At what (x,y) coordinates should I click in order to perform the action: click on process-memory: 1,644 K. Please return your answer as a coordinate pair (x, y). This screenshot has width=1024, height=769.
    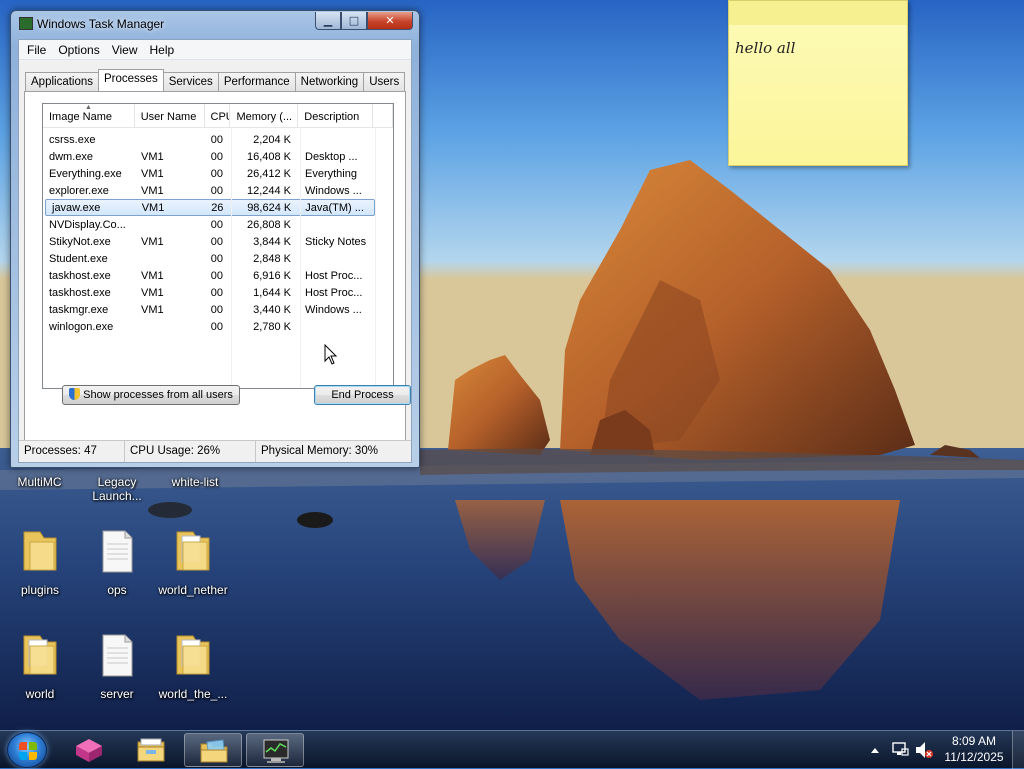
    Looking at the image, I should click on (272, 292).